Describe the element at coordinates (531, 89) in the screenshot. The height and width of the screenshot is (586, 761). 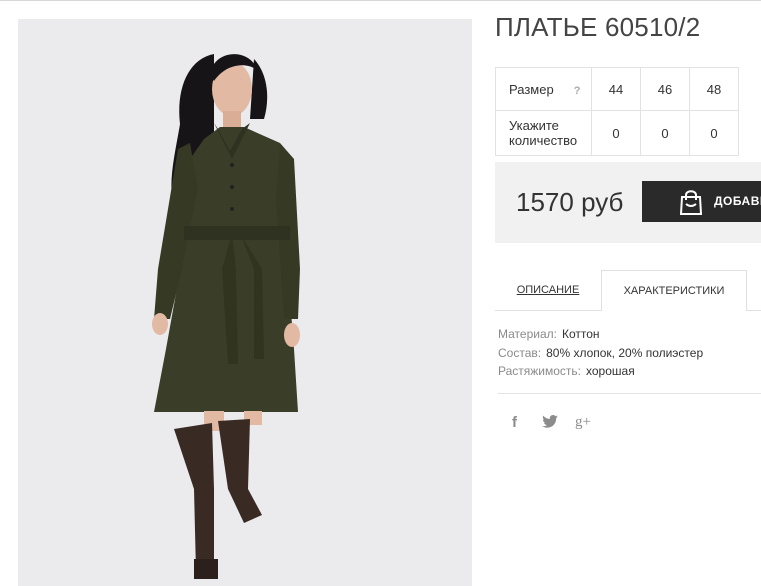
I see `size-label: Размер` at that location.